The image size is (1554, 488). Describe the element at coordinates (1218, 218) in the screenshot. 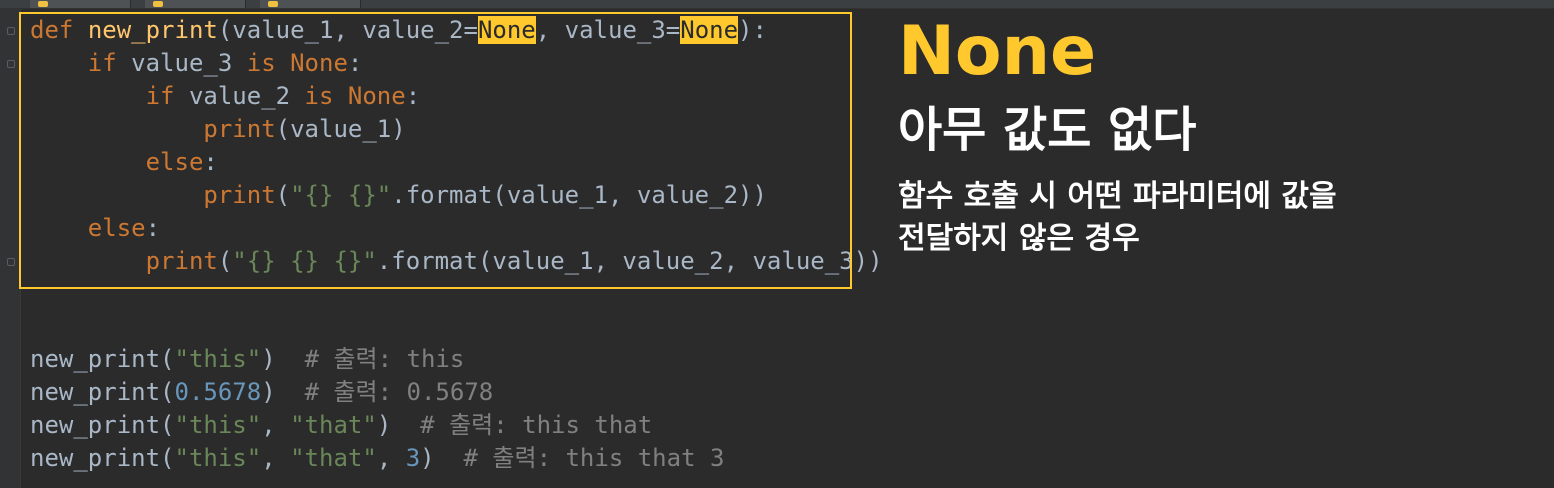

I see `annotation-description: 함수 호출 시 어떤 파라미터에 값을 전달하지 않은 경우` at that location.